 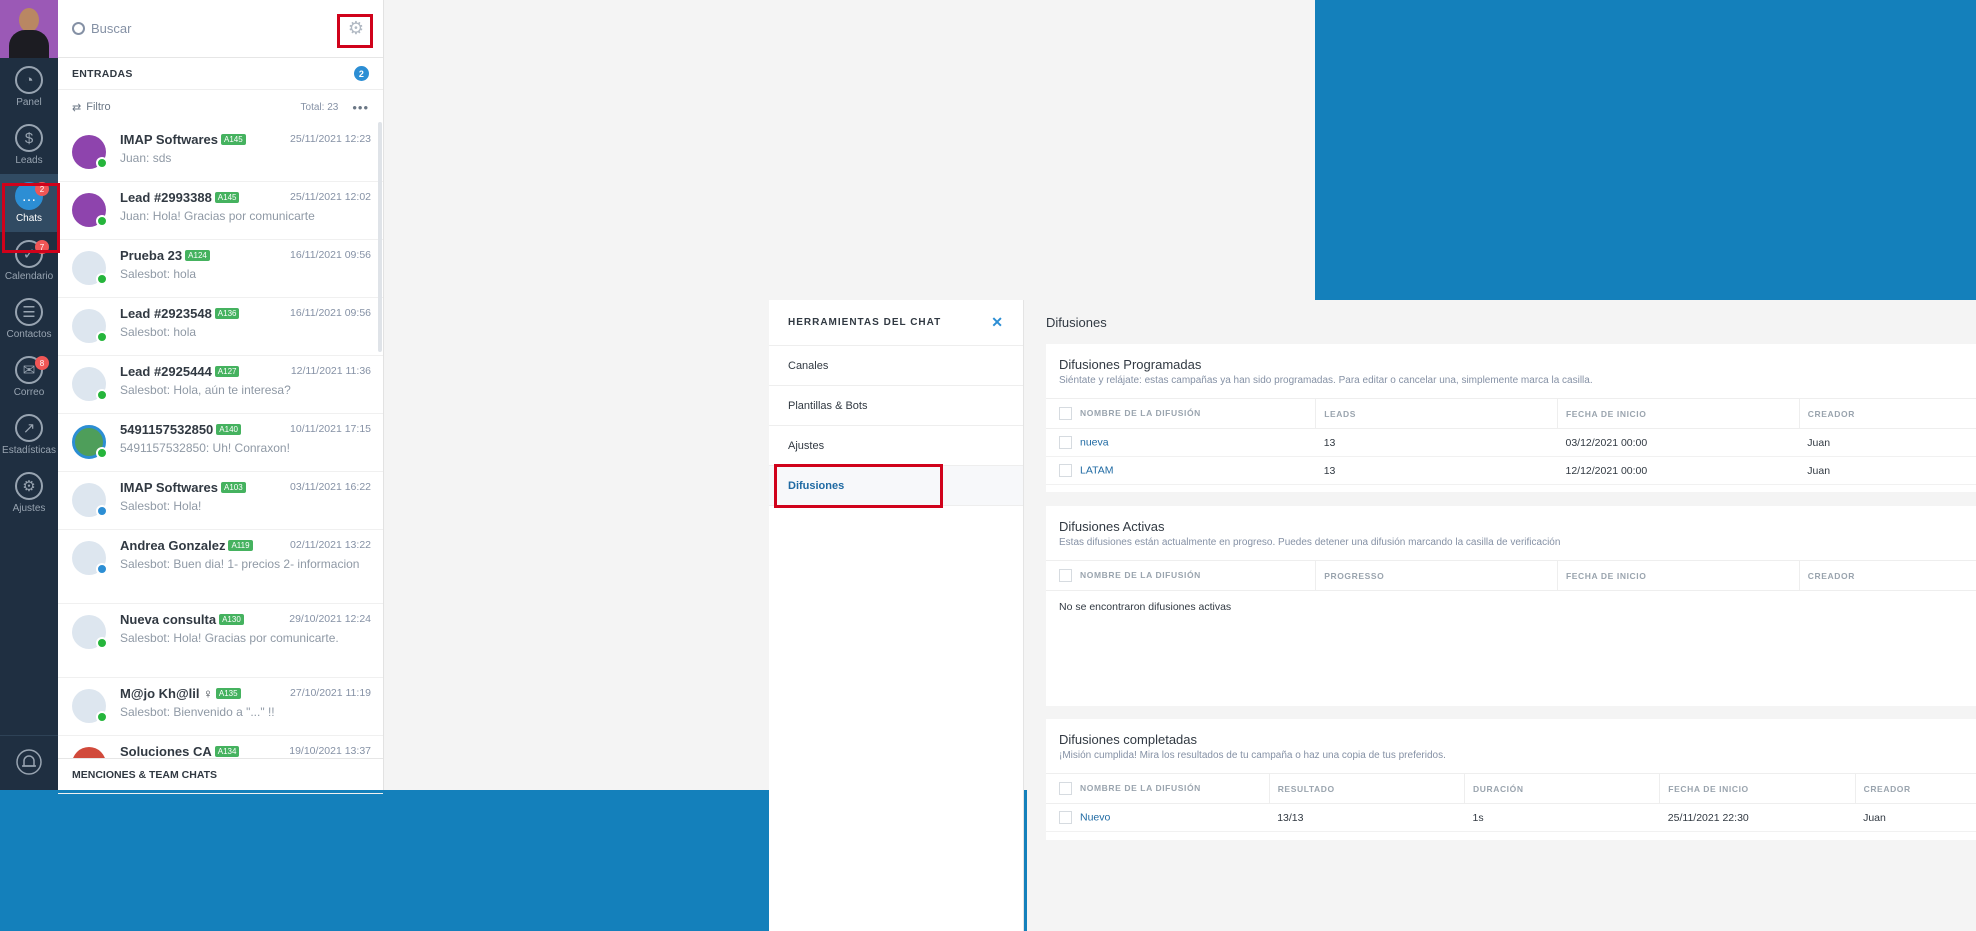 I want to click on cell-value: 12/12/2021 00:00, so click(x=1606, y=470).